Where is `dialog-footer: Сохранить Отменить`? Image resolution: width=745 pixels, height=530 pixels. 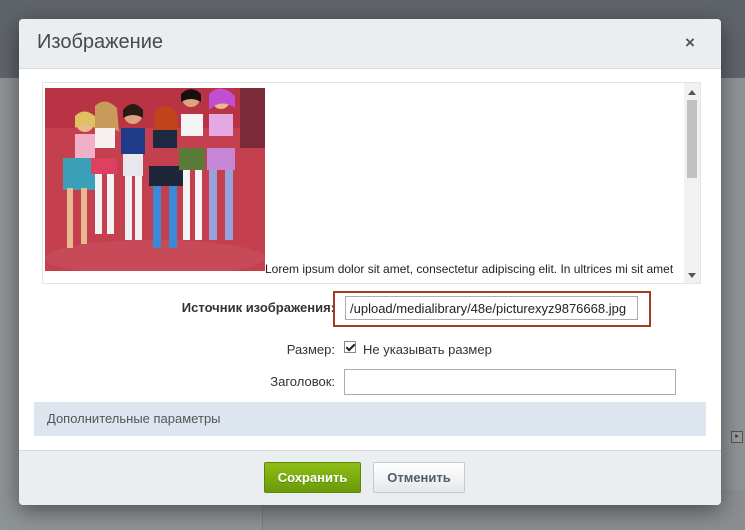 dialog-footer: Сохранить Отменить is located at coordinates (370, 477).